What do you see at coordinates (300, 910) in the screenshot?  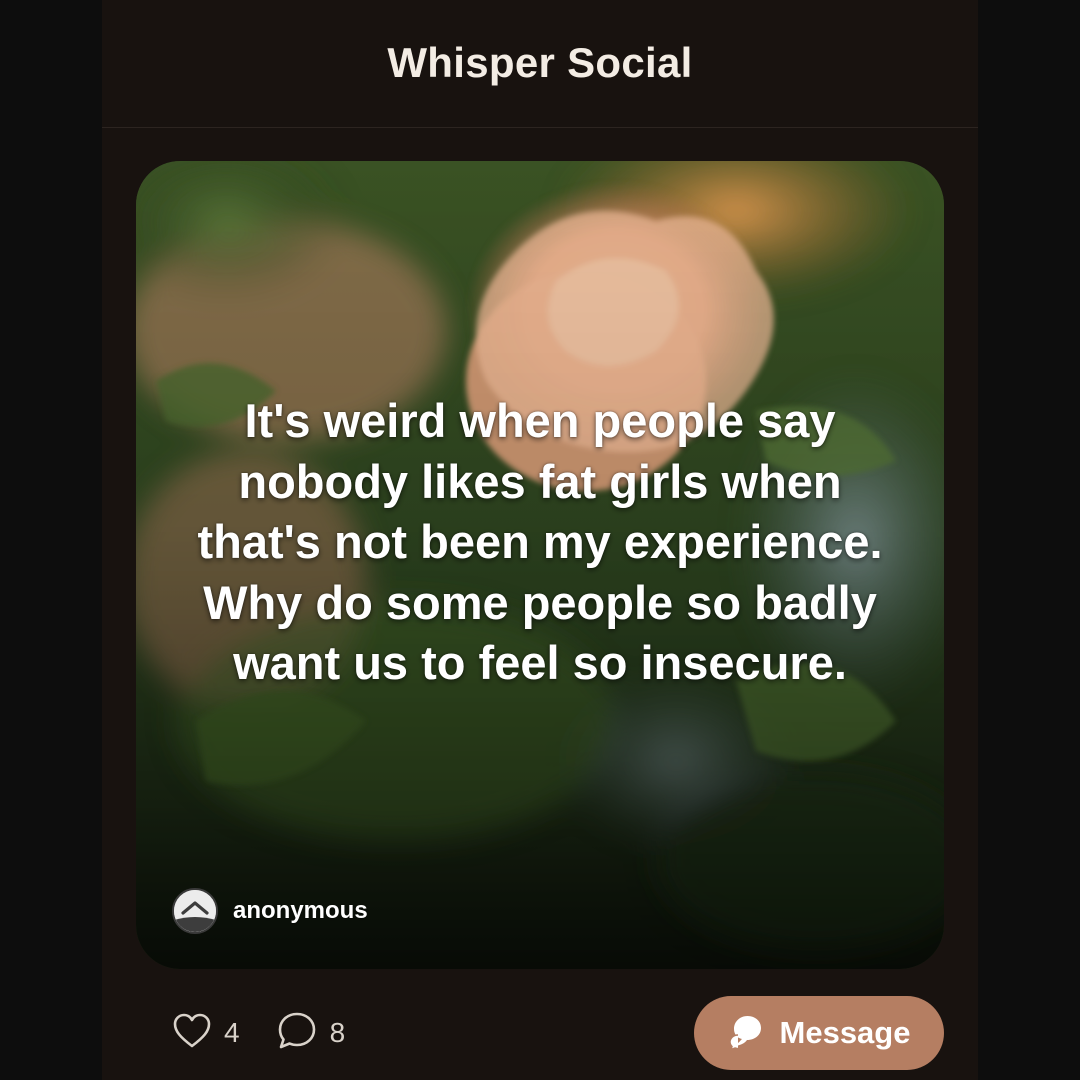 I see `author-name: anonymous` at bounding box center [300, 910].